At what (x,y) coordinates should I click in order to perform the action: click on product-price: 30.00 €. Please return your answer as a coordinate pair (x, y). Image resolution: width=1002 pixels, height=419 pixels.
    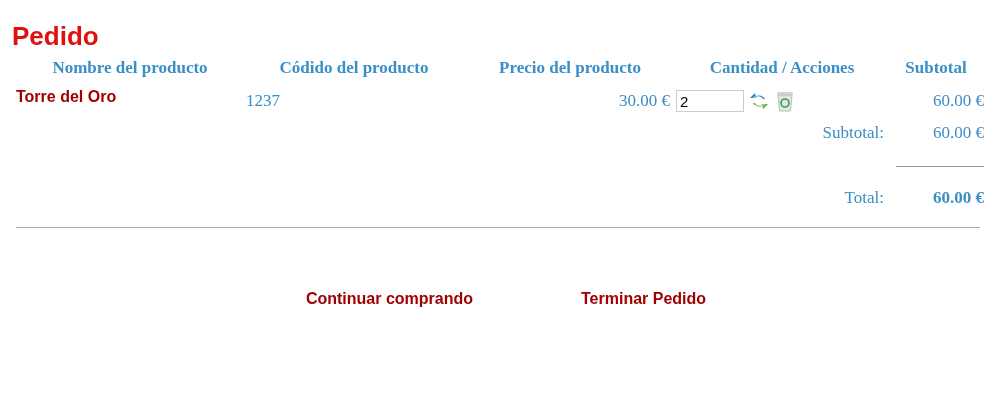
    Looking at the image, I should click on (644, 101).